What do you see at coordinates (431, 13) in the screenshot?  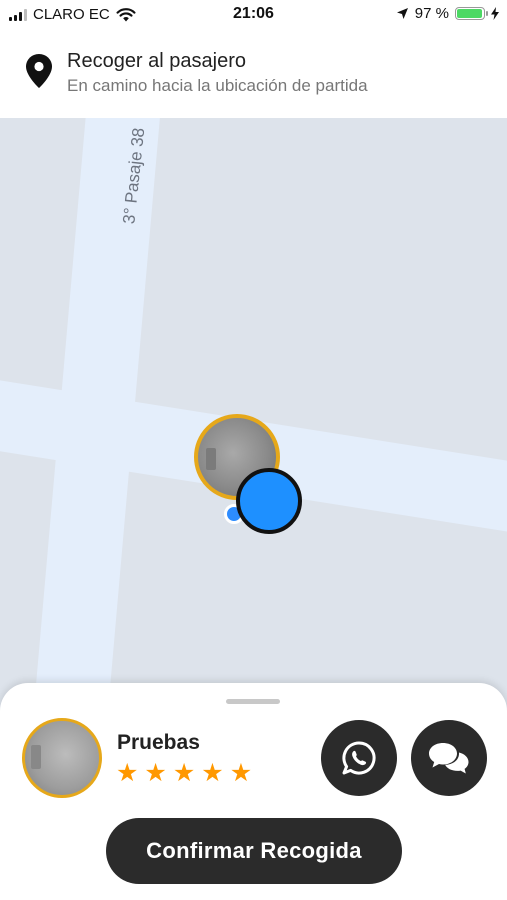 I see `battery-percent: 97 %` at bounding box center [431, 13].